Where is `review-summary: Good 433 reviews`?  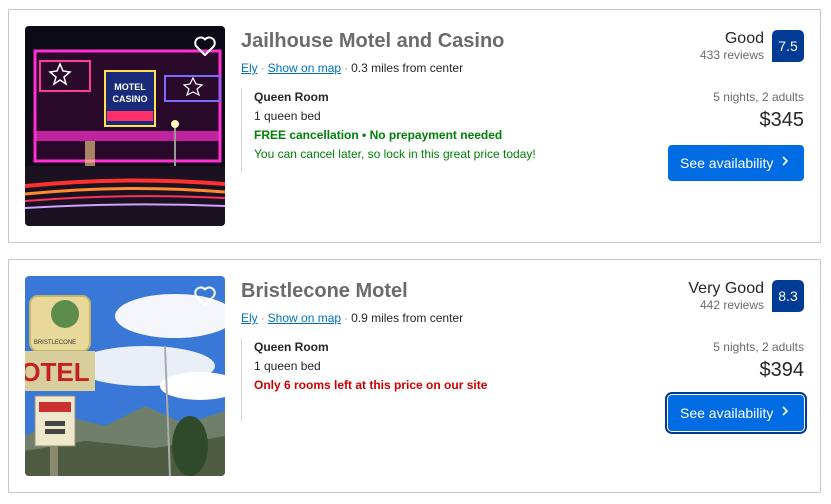 review-summary: Good 433 reviews is located at coordinates (732, 46).